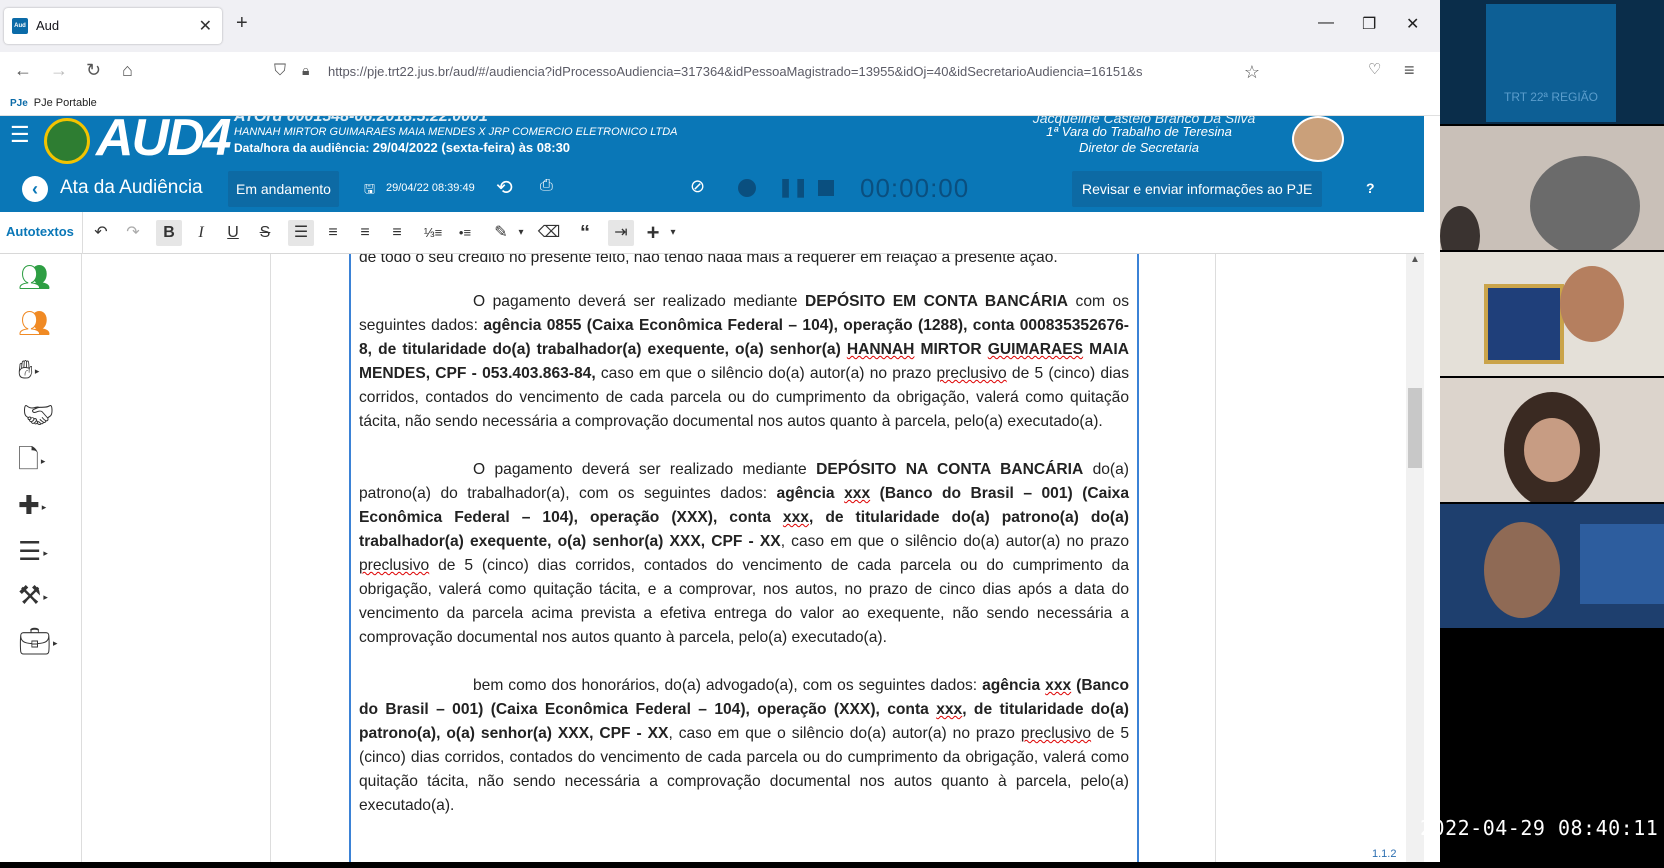 The width and height of the screenshot is (1664, 868). What do you see at coordinates (93, 70) in the screenshot?
I see `reload-icon: ↻` at bounding box center [93, 70].